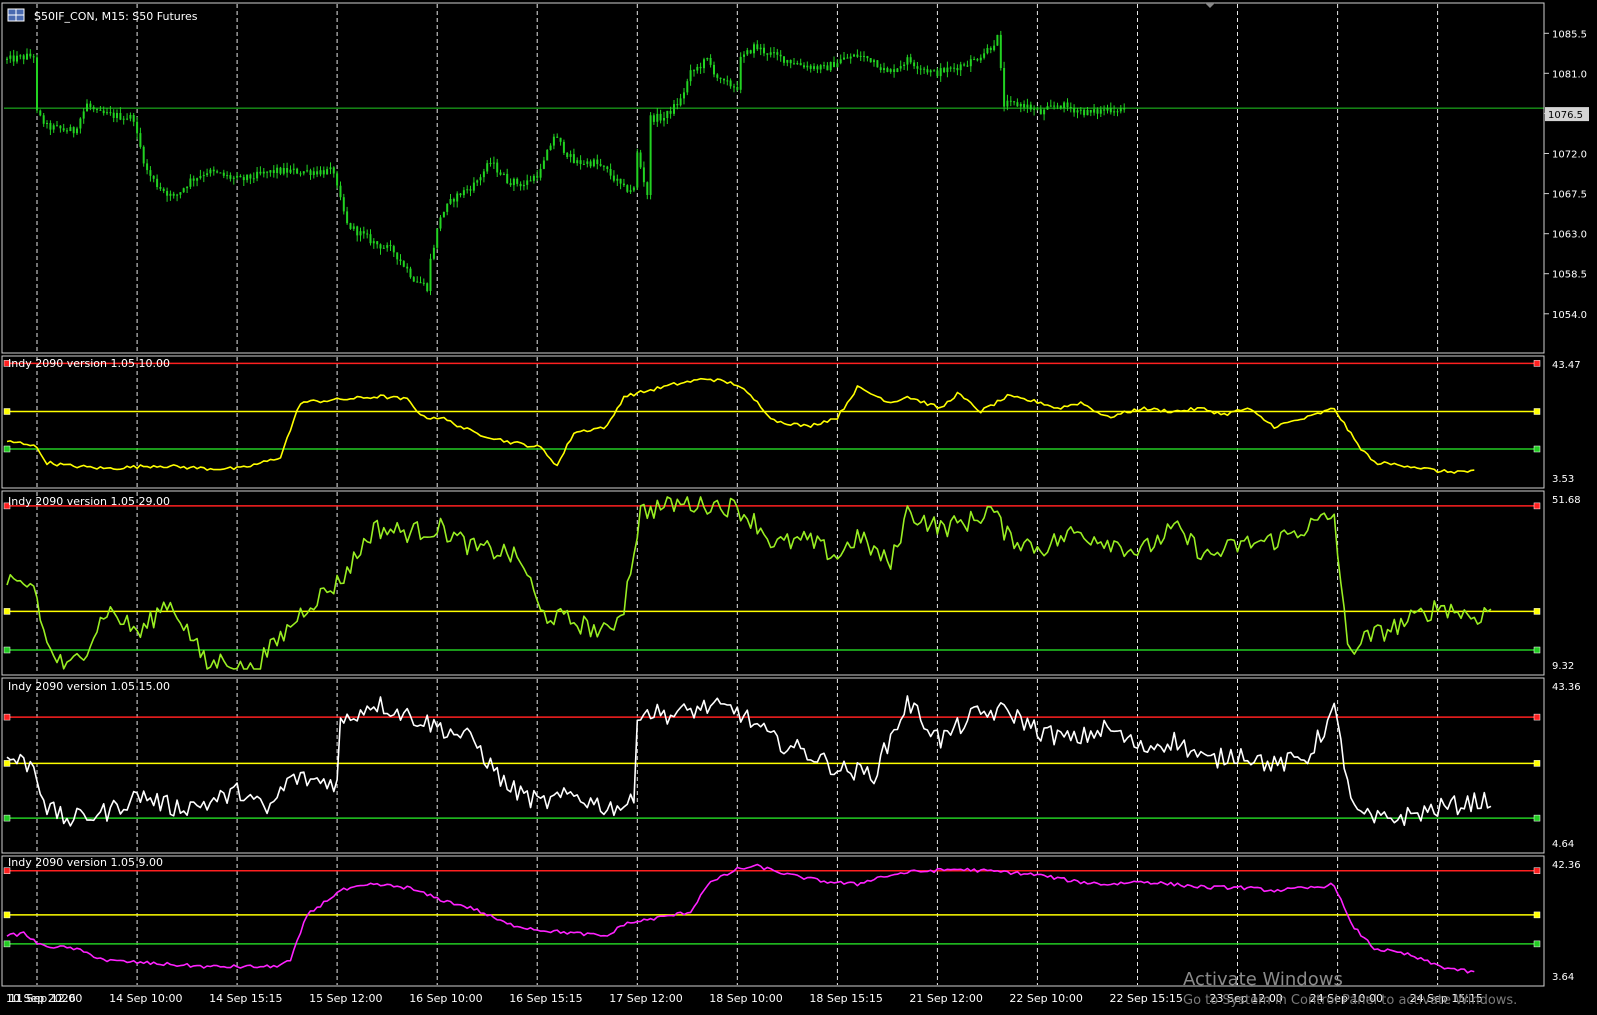 This screenshot has width=1597, height=1015. Describe the element at coordinates (89, 501) in the screenshot. I see `indicator-2-label: Indy 2090 version 1.05 29.00` at that location.